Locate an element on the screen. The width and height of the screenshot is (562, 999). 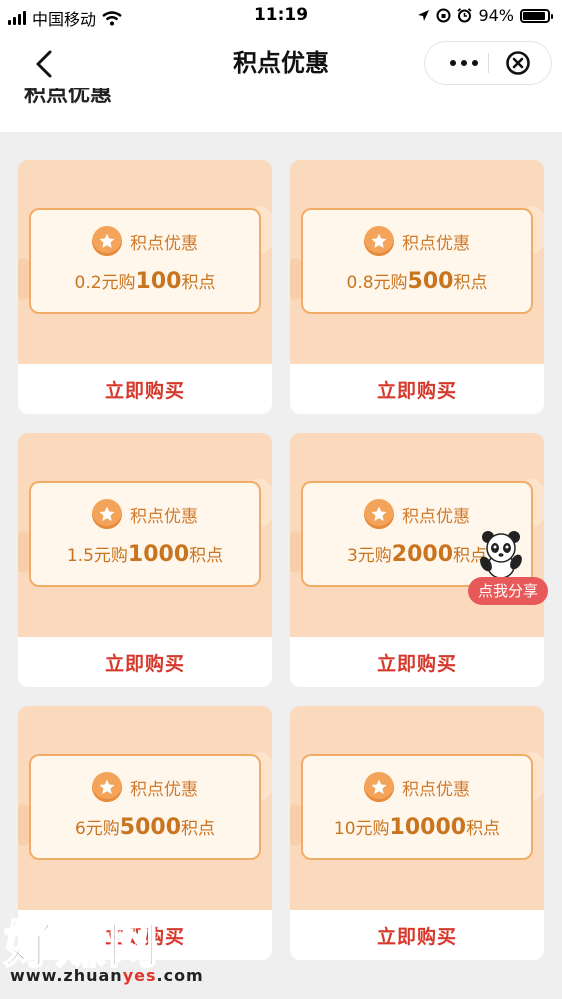
alarm-icon is located at coordinates (465, 15).